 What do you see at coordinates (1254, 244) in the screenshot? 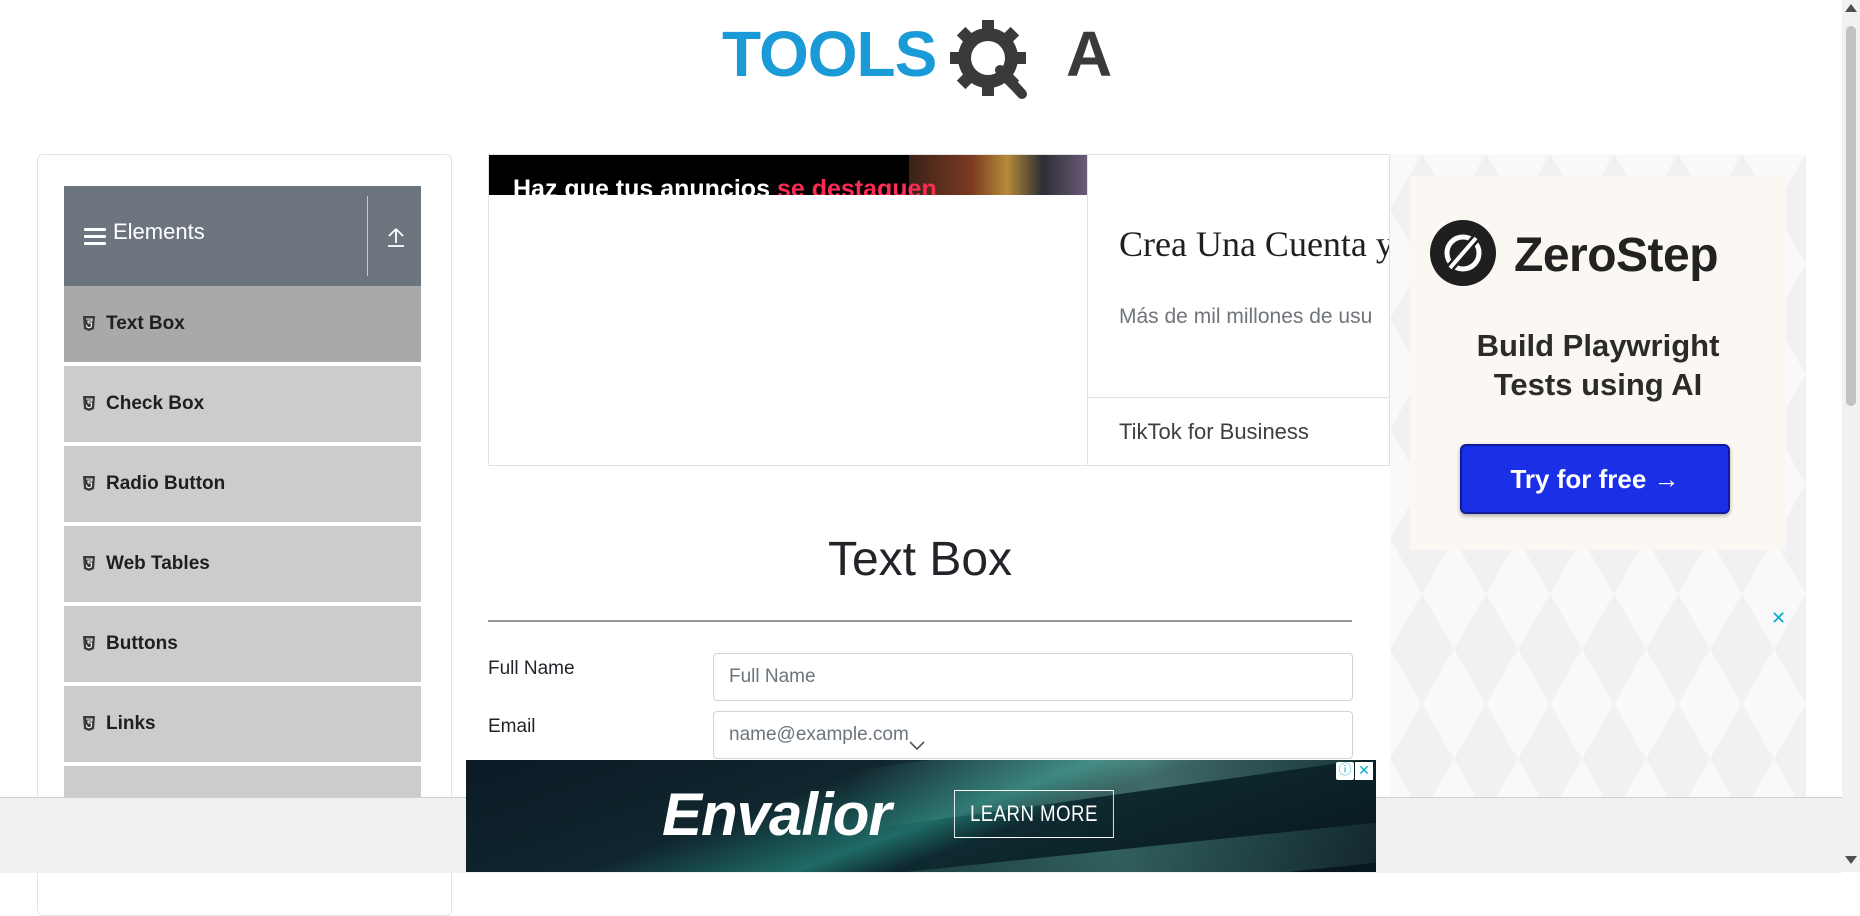
I see `ad-headline: Crea Una Cuenta y` at bounding box center [1254, 244].